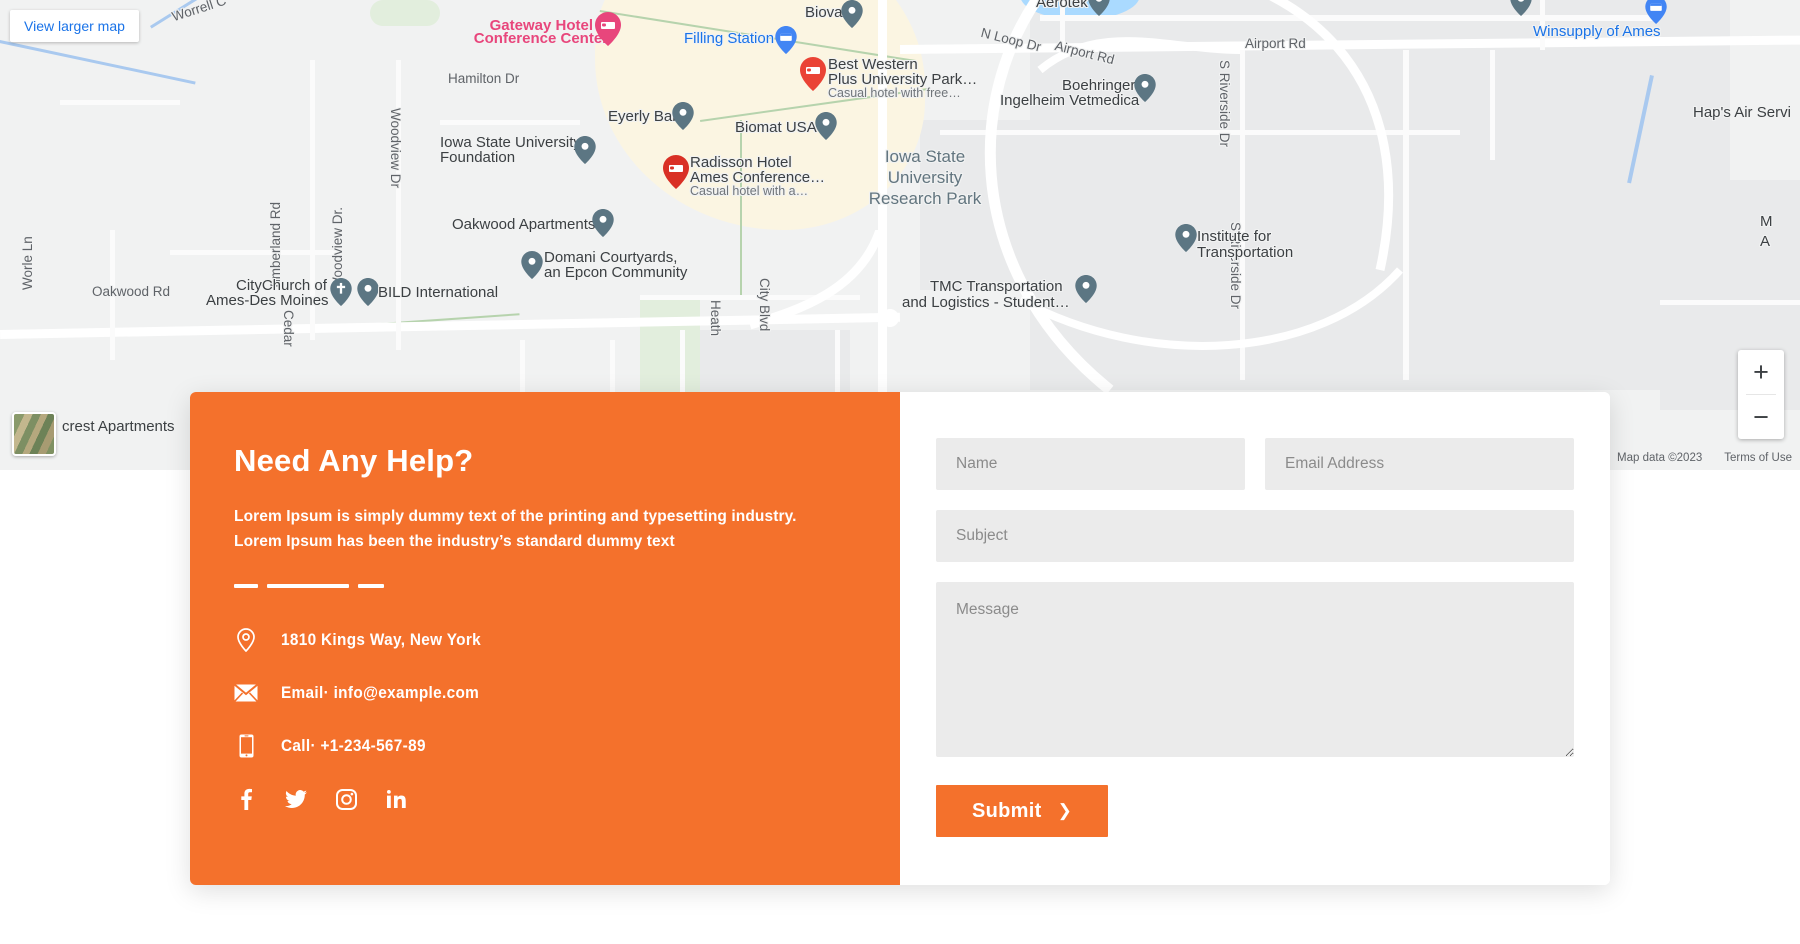  Describe the element at coordinates (1145, 88) in the screenshot. I see `grey-pin-boehringer-icon` at that location.